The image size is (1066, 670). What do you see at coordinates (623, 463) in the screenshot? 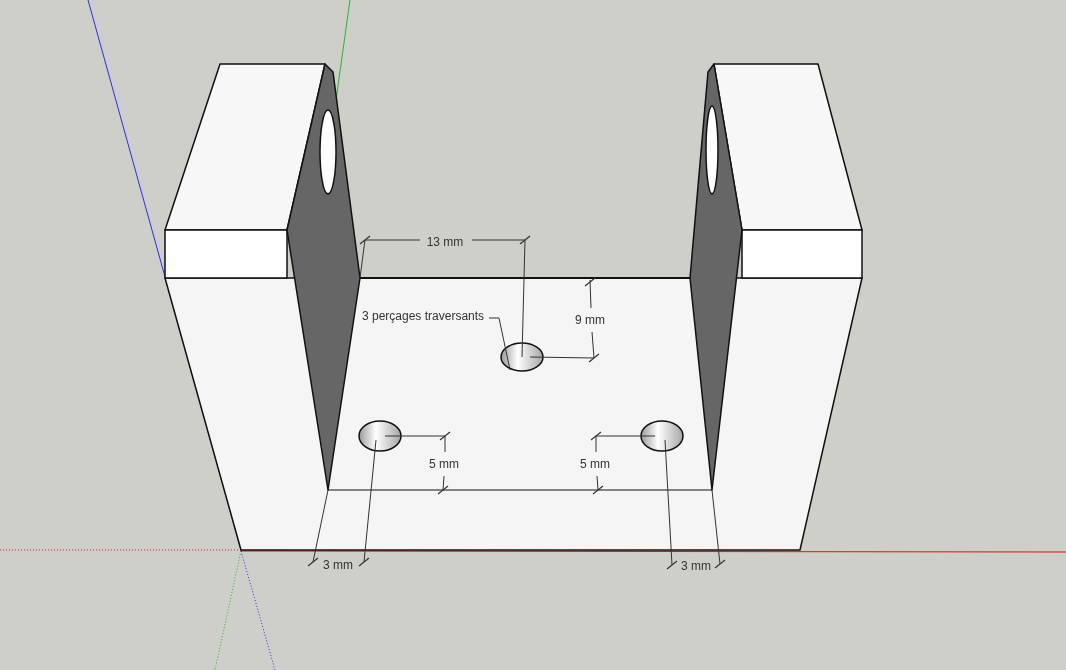
I see `dimension-line` at bounding box center [623, 463].